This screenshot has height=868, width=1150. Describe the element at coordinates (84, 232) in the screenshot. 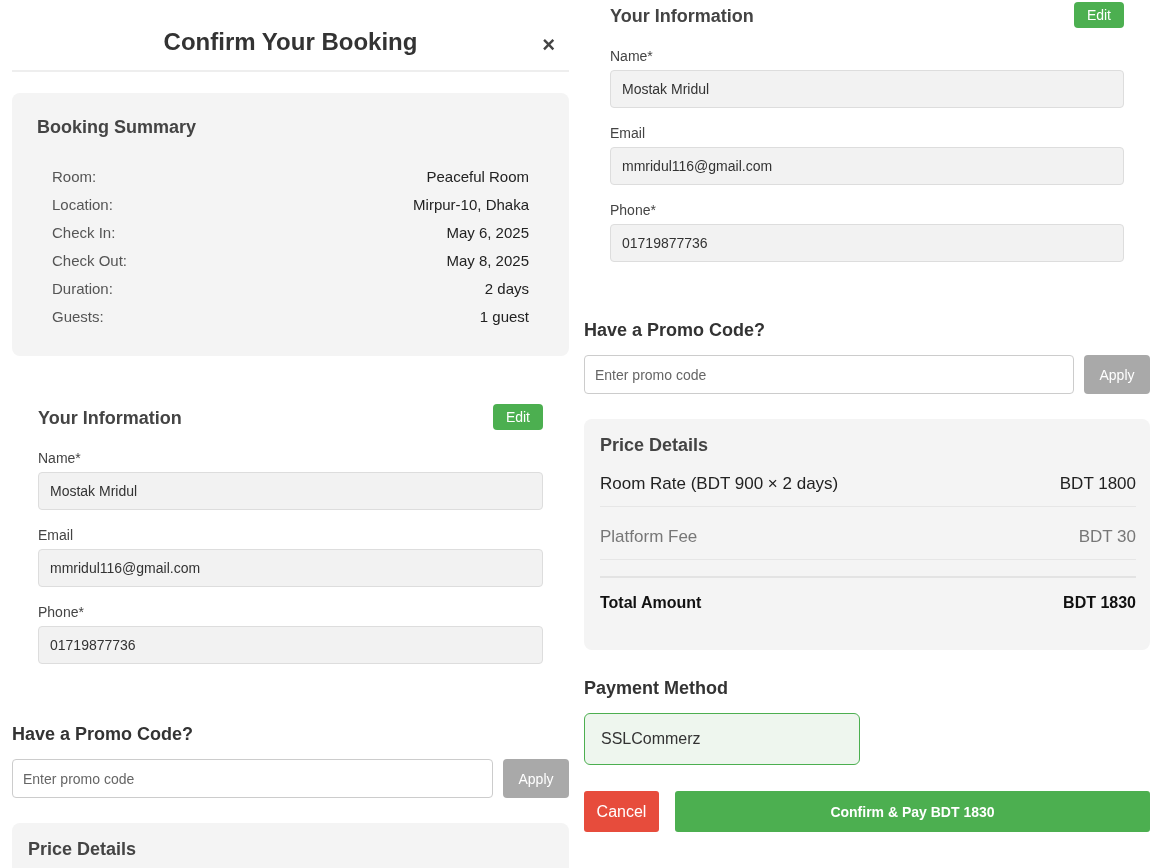

I see `summary-label: Check In:` at that location.